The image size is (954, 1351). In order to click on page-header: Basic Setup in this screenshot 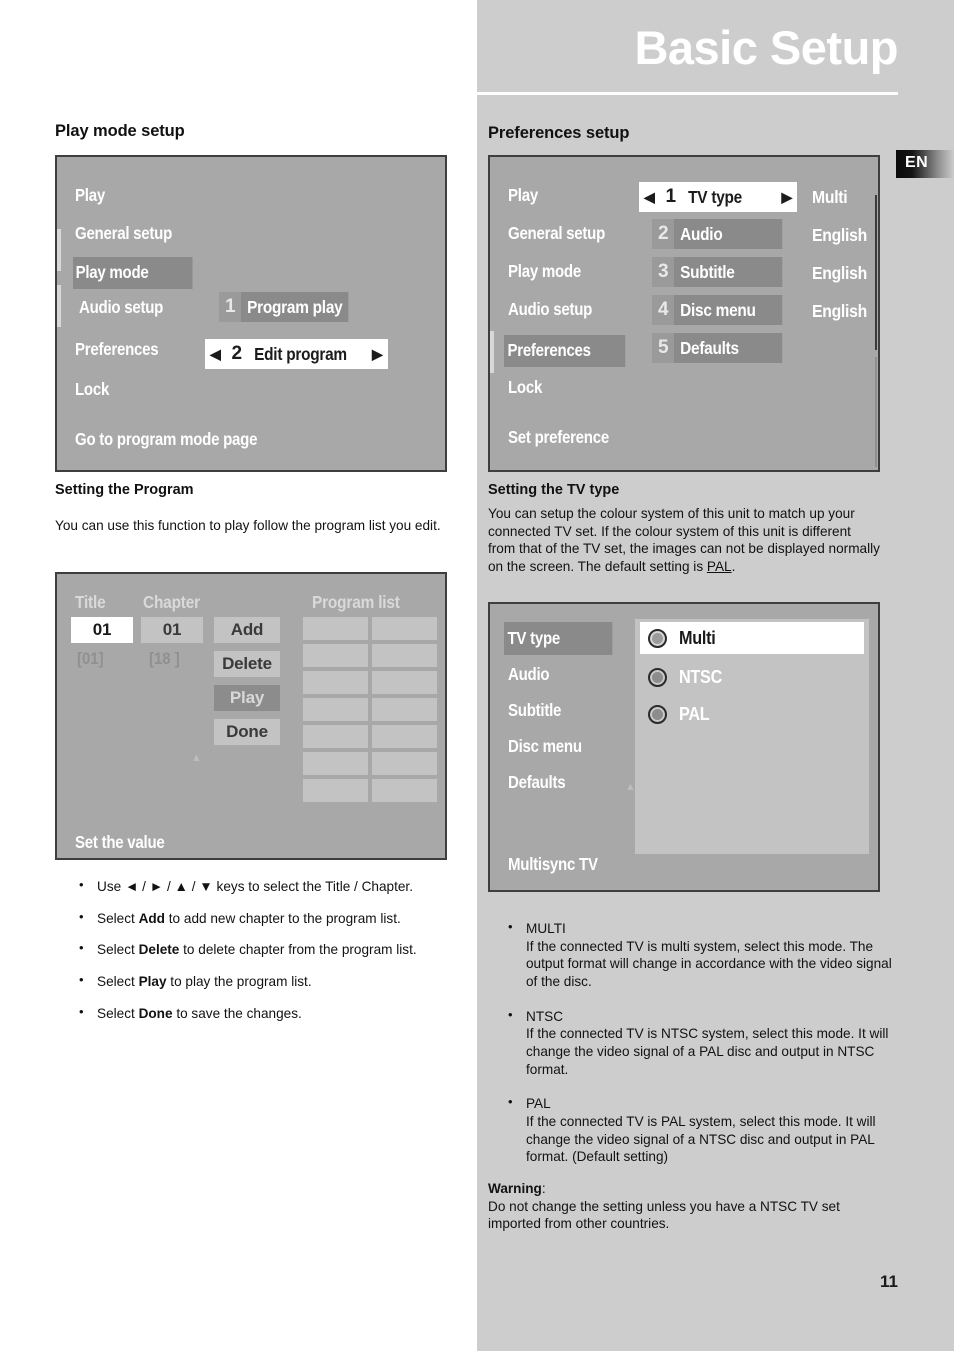, I will do `click(715, 48)`.